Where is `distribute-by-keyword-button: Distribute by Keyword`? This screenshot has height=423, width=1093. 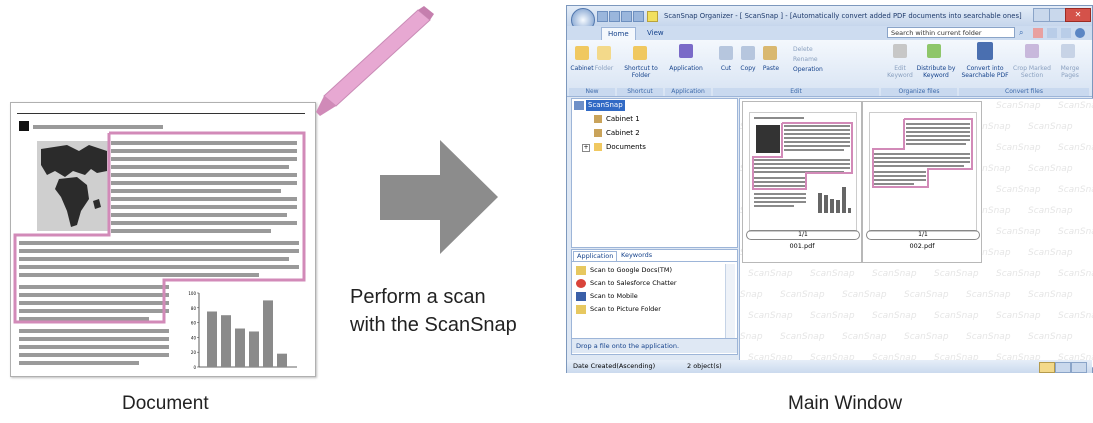 distribute-by-keyword-button: Distribute by Keyword is located at coordinates (936, 72).